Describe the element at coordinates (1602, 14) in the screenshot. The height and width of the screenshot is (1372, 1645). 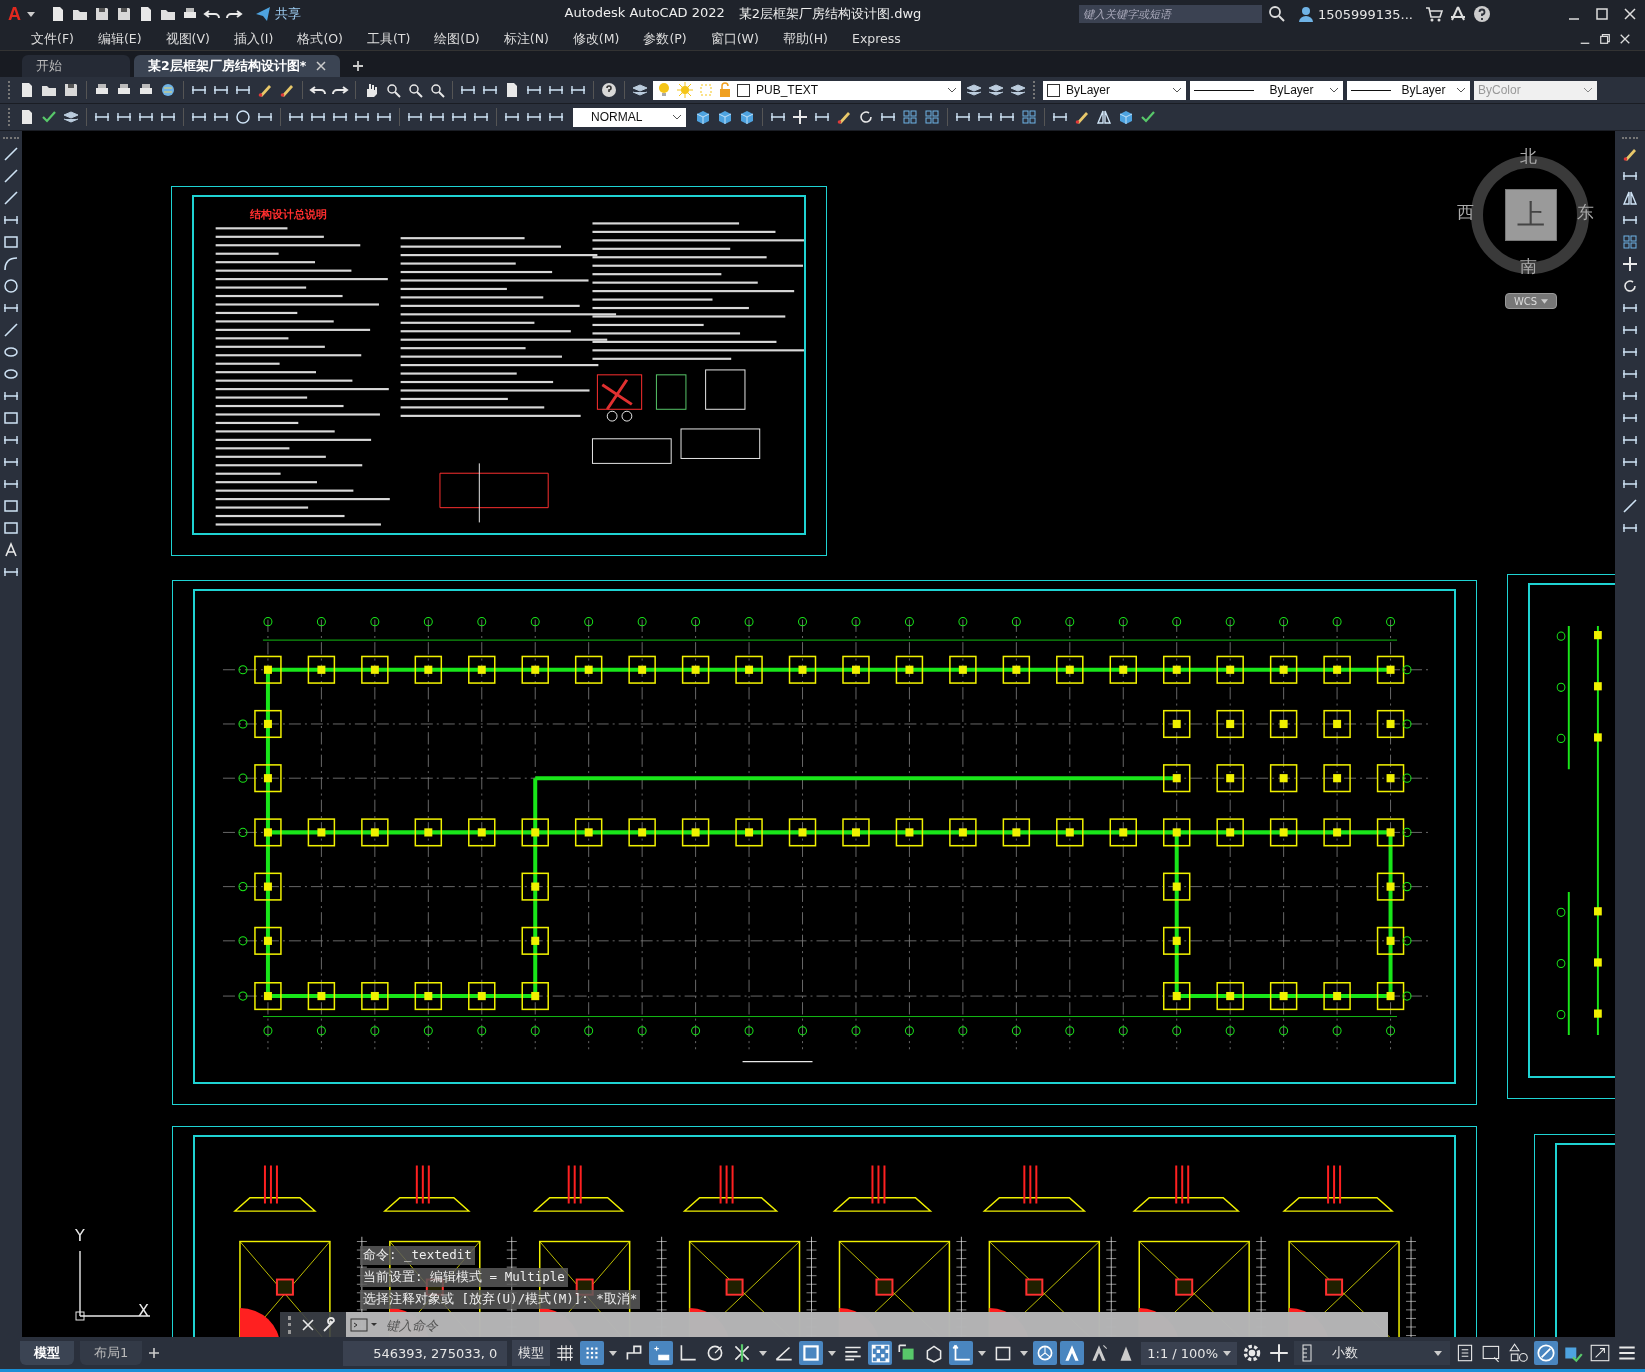
I see `maximize-icon` at that location.